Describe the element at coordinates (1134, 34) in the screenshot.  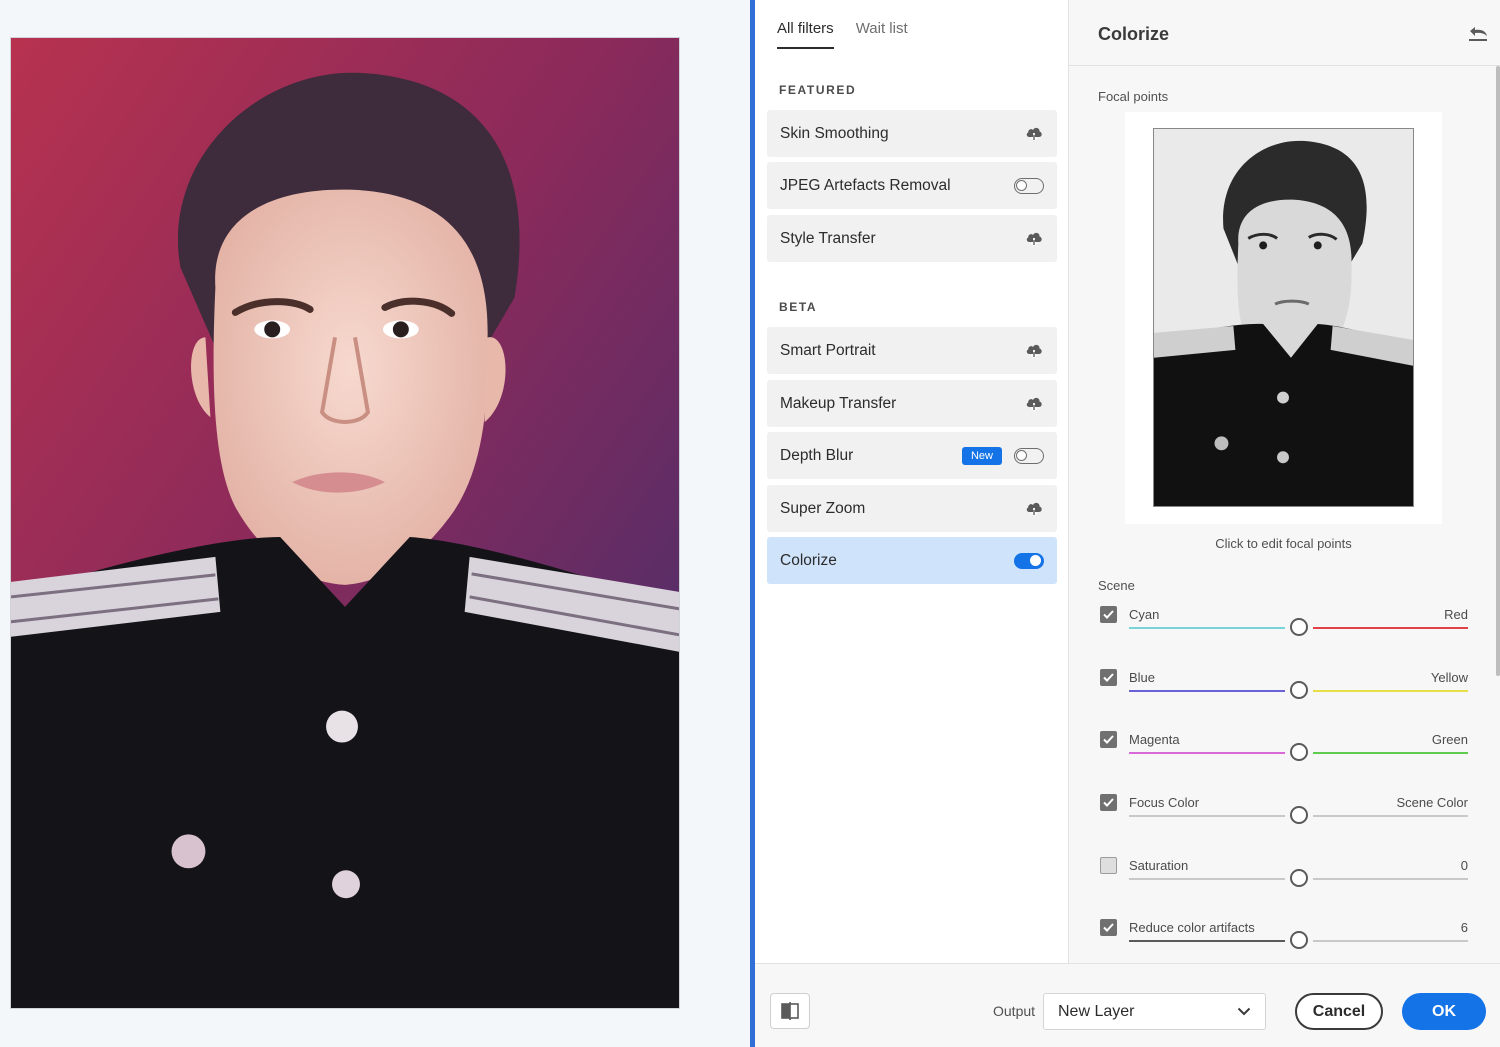
I see `panel-title: Colorize` at that location.